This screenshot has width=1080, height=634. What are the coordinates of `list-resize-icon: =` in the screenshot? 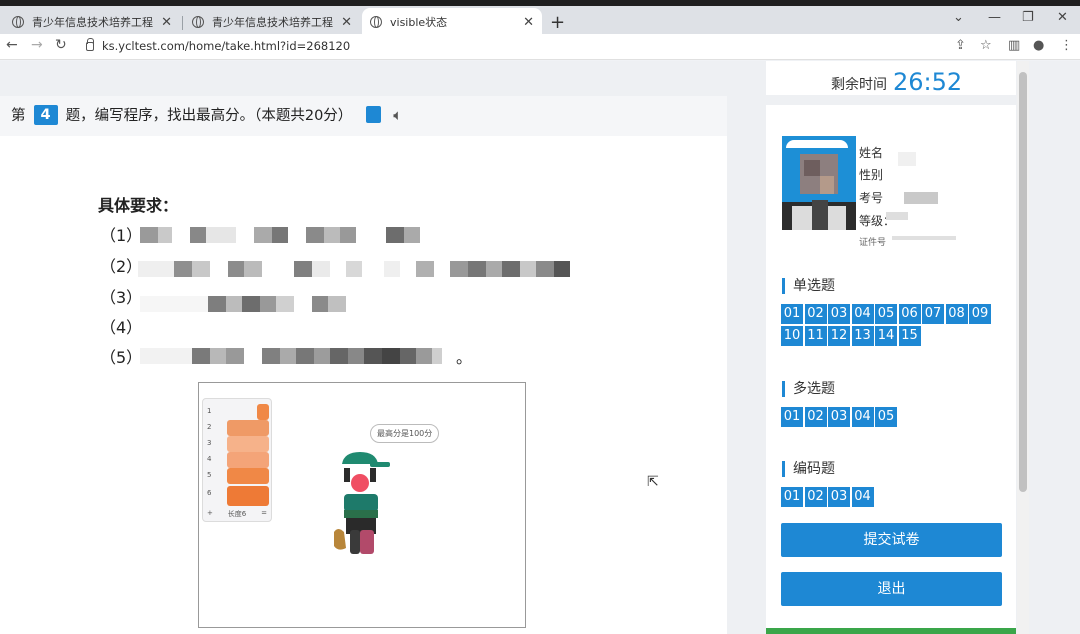 It's located at (264, 513).